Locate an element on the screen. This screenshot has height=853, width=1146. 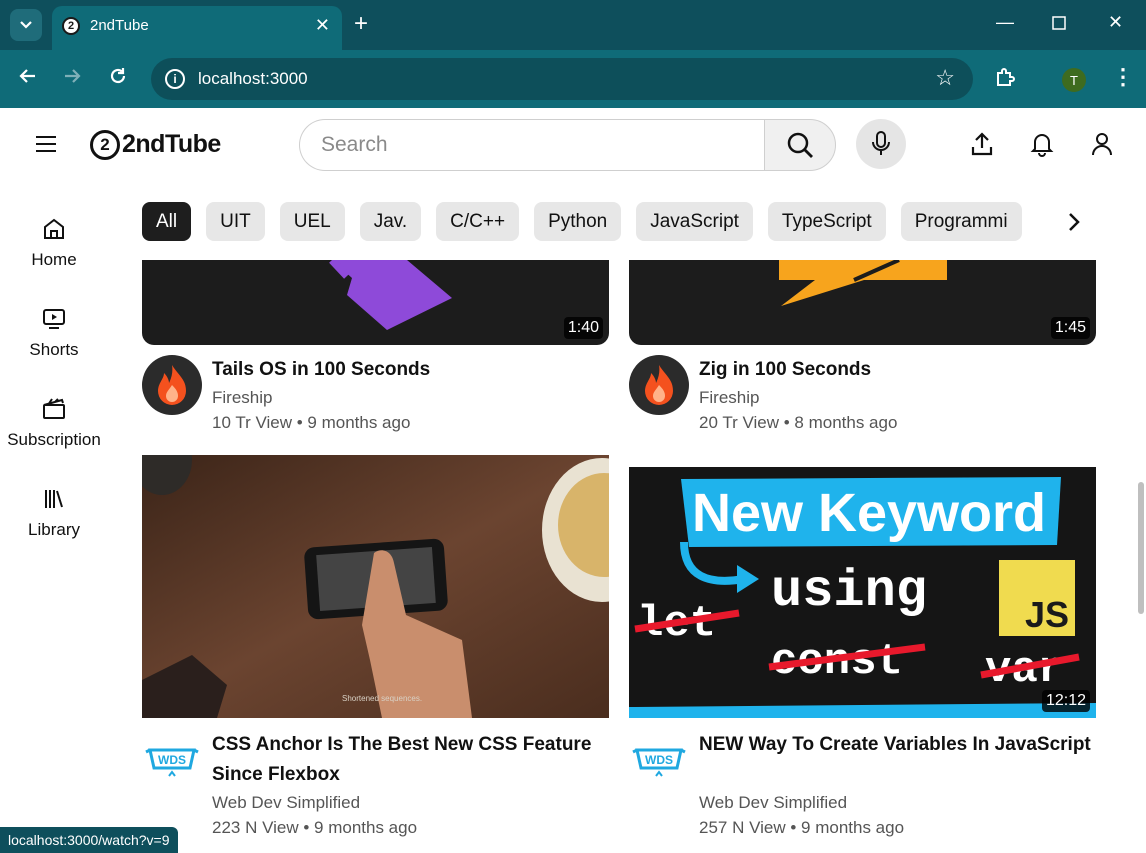
chip-uel: UEL is located at coordinates (312, 221).